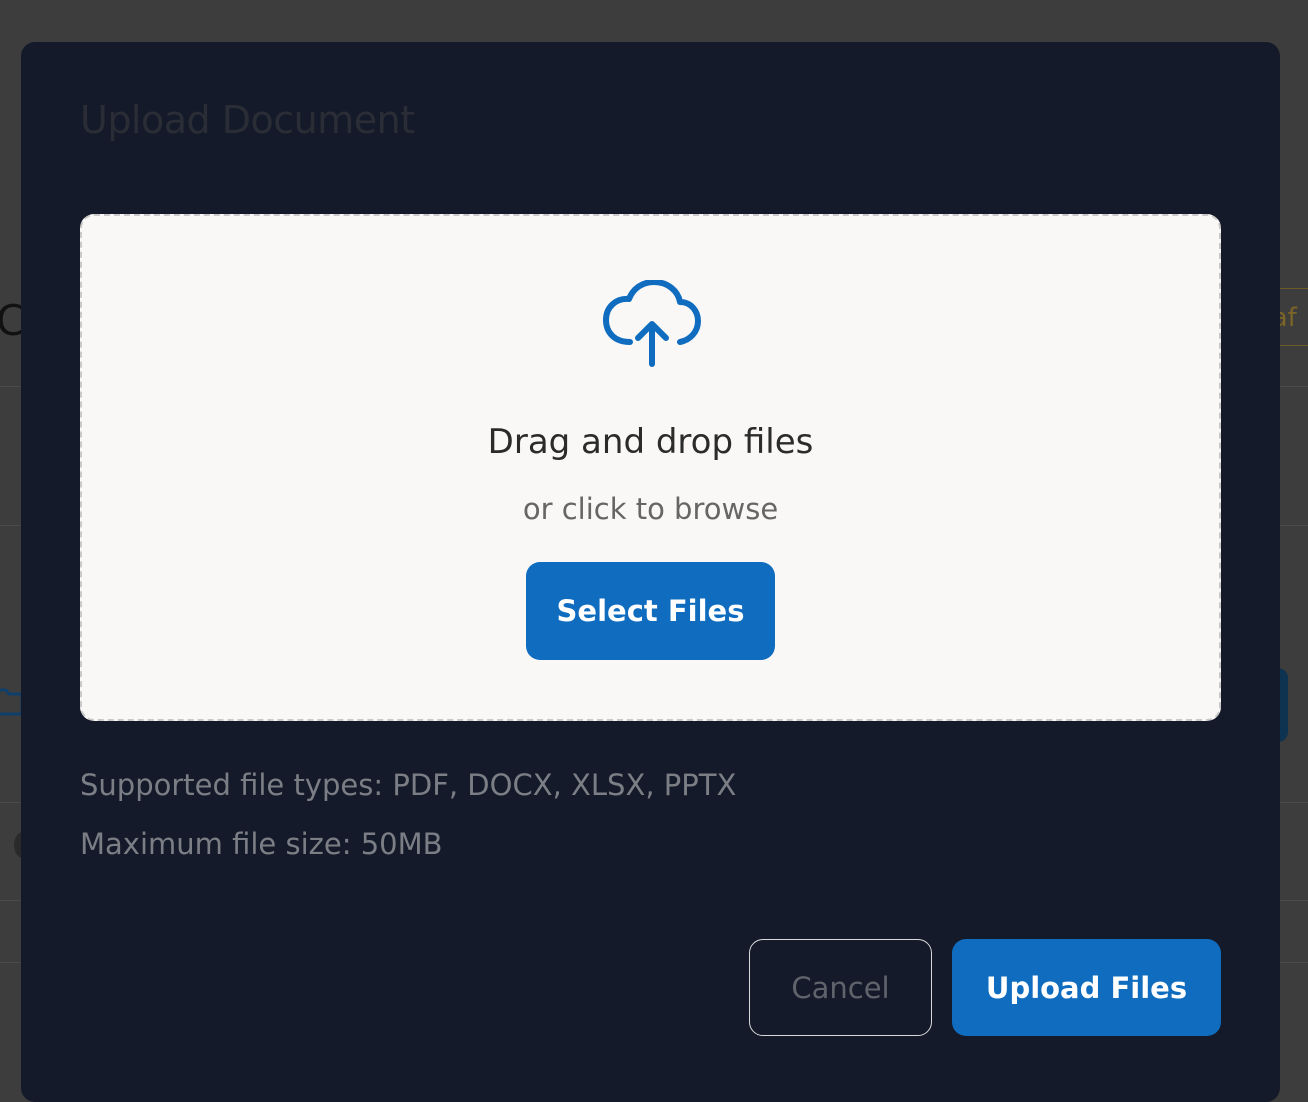 The image size is (1308, 1102). Describe the element at coordinates (261, 844) in the screenshot. I see `max-file-size: Maximum file size: 50MB` at that location.